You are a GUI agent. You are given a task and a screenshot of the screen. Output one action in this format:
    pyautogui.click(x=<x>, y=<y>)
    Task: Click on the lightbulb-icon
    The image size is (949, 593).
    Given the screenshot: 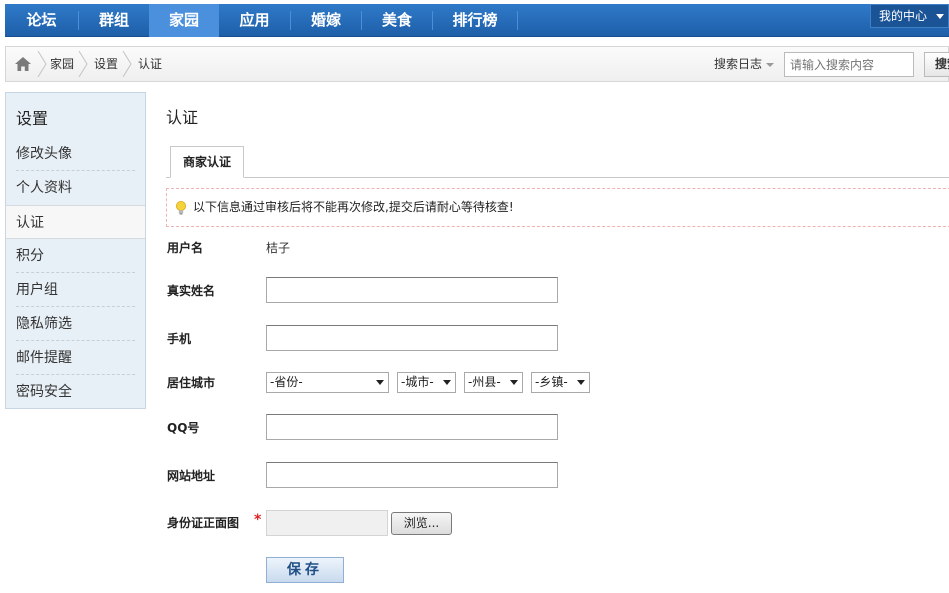 What is the action you would take?
    pyautogui.click(x=181, y=208)
    